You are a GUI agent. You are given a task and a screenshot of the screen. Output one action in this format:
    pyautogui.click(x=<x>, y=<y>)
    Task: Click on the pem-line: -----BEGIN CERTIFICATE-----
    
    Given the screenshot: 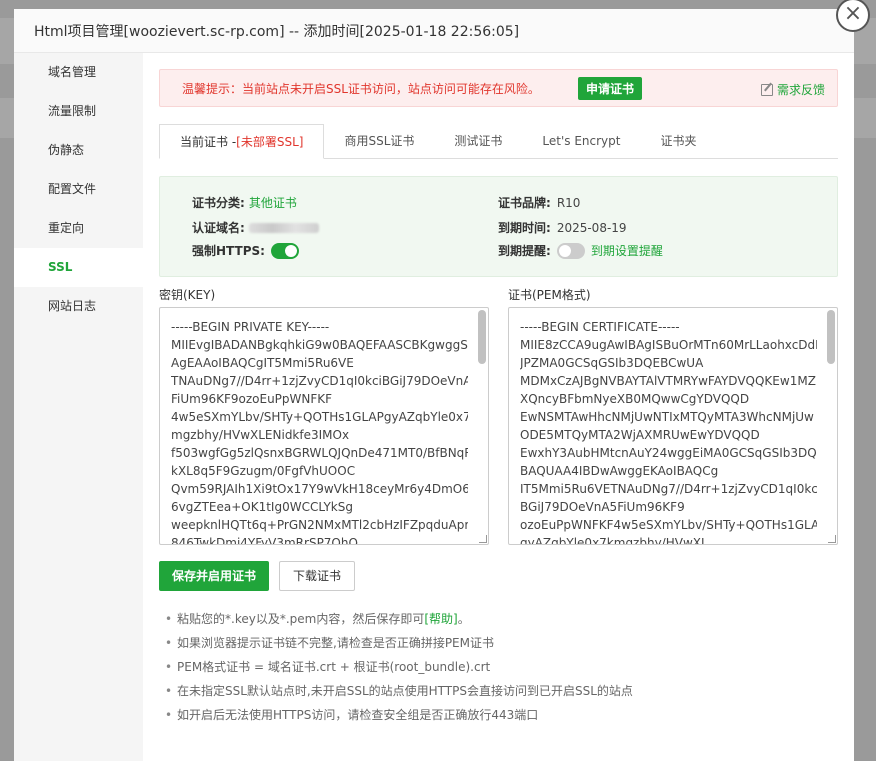 What is the action you would take?
    pyautogui.click(x=600, y=327)
    